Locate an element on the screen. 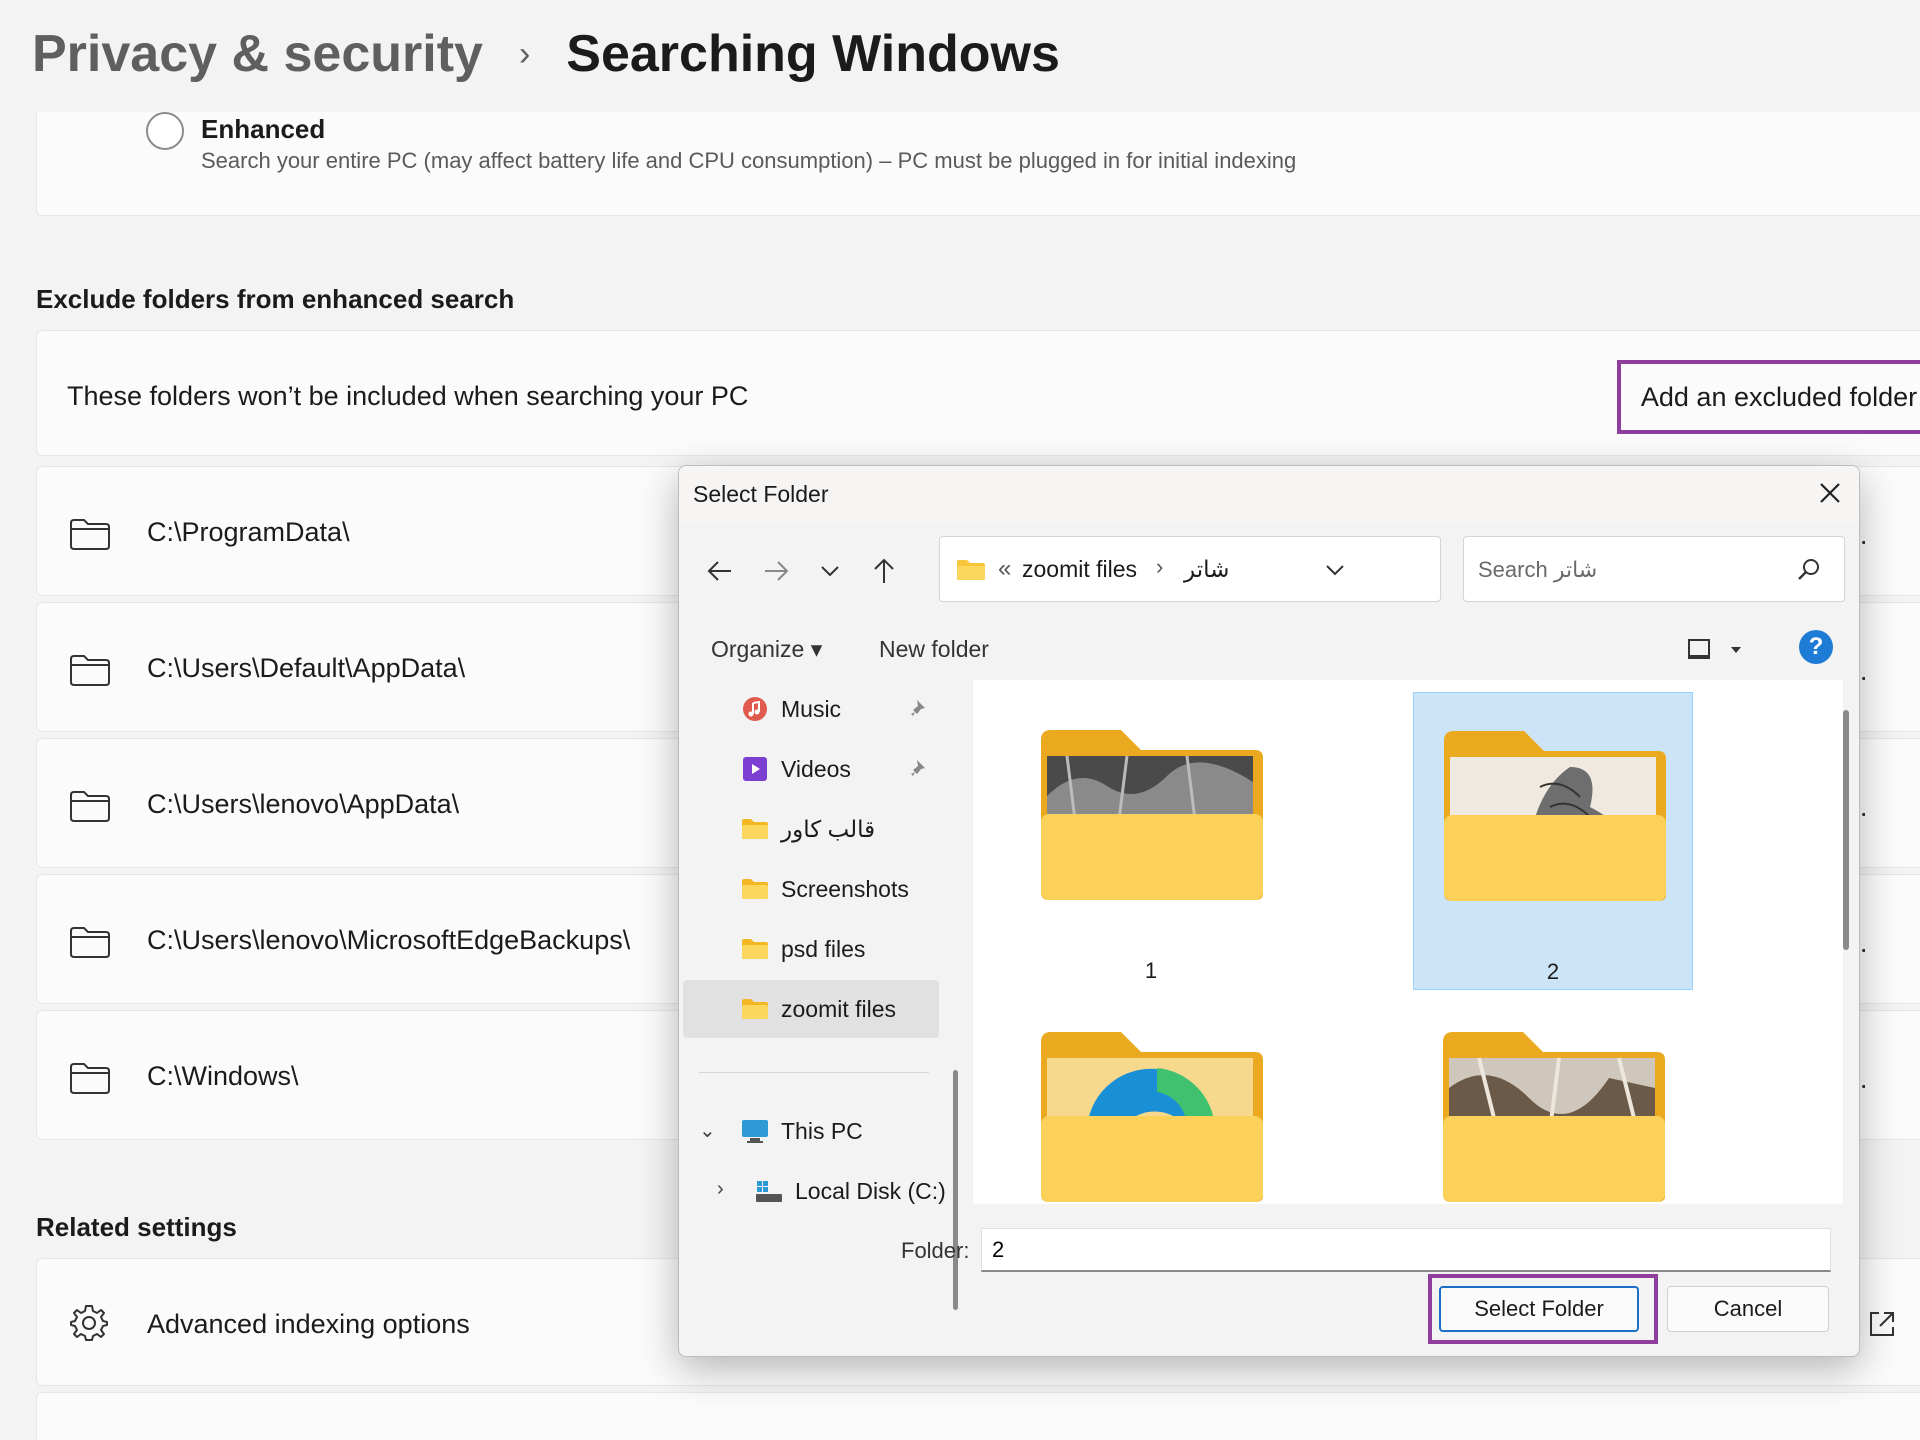 This screenshot has width=1920, height=1440. nav-scrollbar is located at coordinates (955, 1190).